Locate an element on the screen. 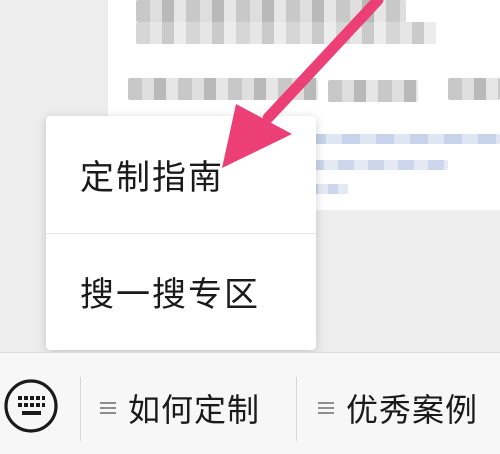  tab-label: 优秀案例 is located at coordinates (412, 410).